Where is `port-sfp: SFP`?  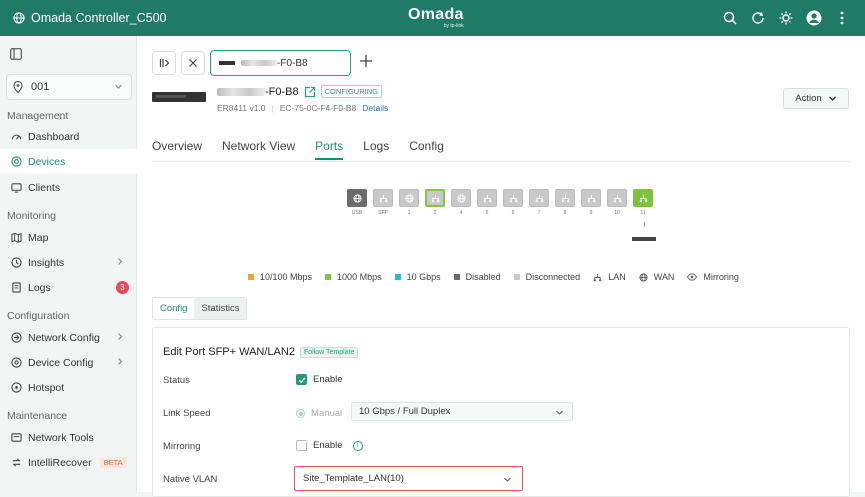 port-sfp: SFP is located at coordinates (383, 202).